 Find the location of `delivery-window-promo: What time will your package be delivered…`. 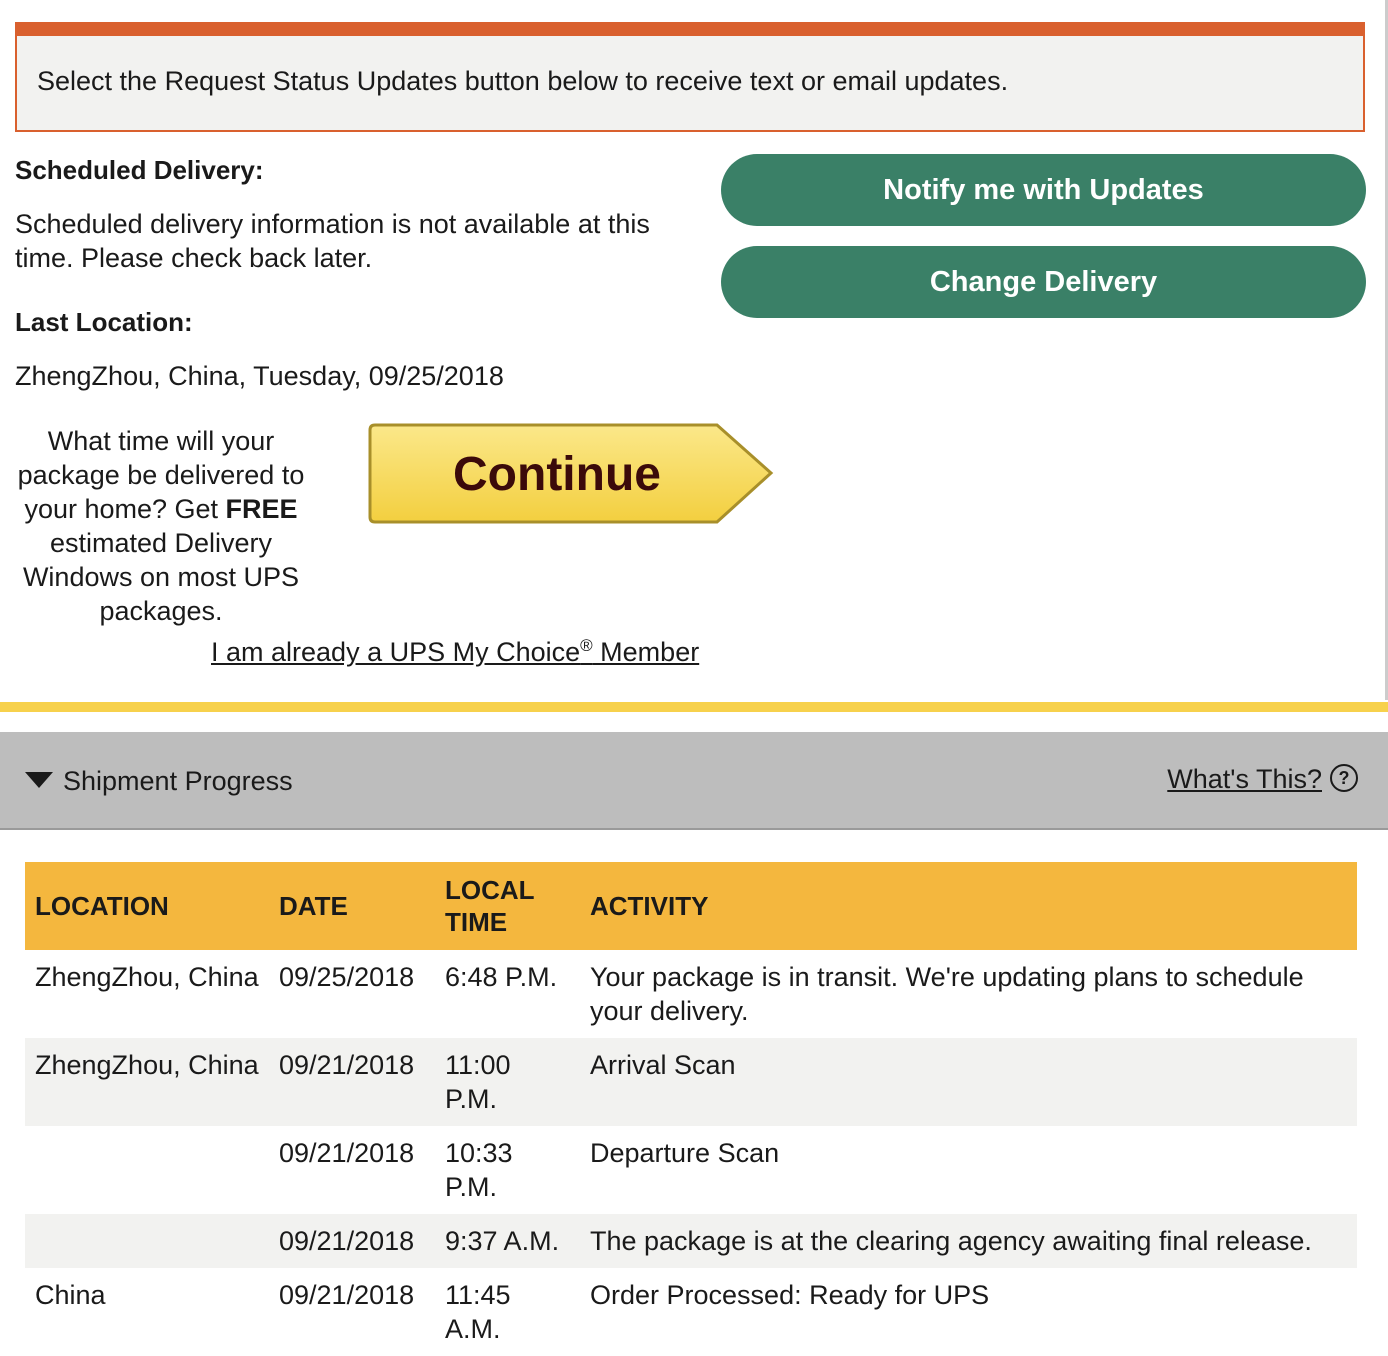

delivery-window-promo: What time will your package be delivered… is located at coordinates (161, 526).